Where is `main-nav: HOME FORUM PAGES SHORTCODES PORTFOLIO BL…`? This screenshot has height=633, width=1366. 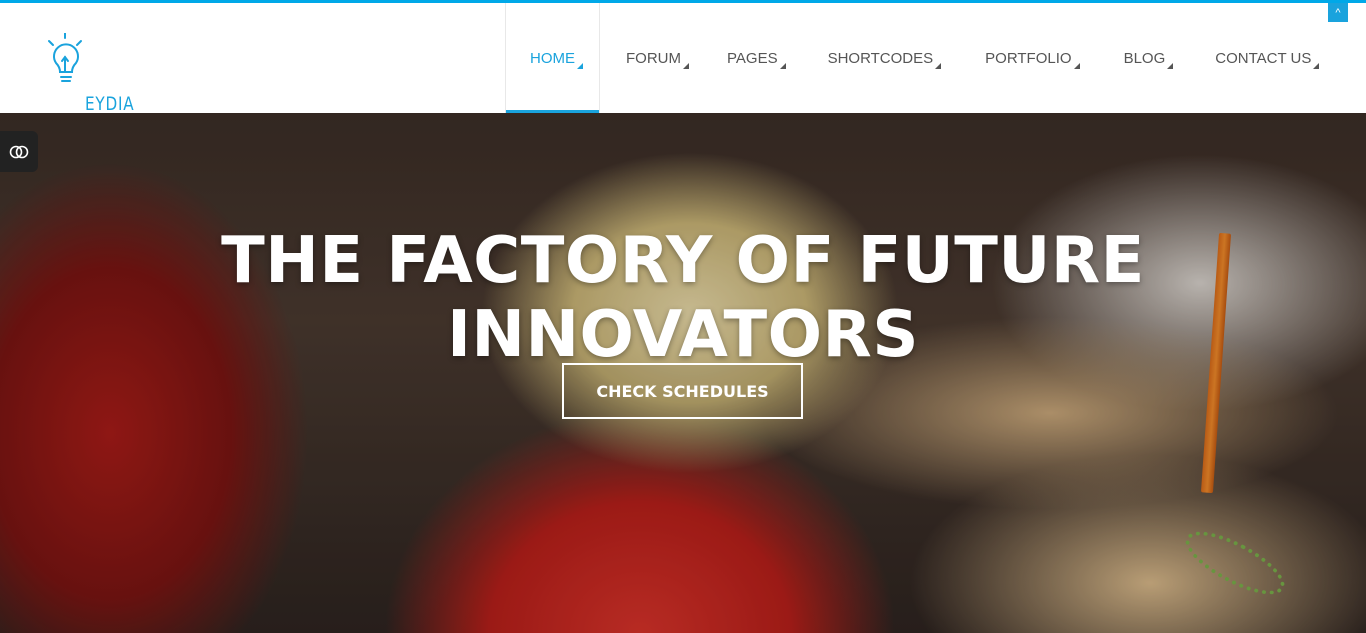 main-nav: HOME FORUM PAGES SHORTCODES PORTFOLIO BL… is located at coordinates (912, 58).